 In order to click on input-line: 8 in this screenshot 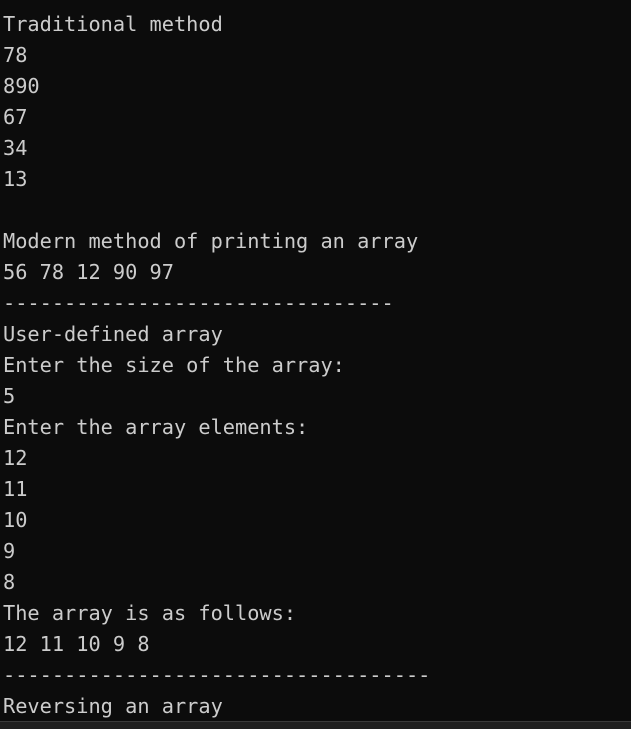, I will do `click(9, 582)`.